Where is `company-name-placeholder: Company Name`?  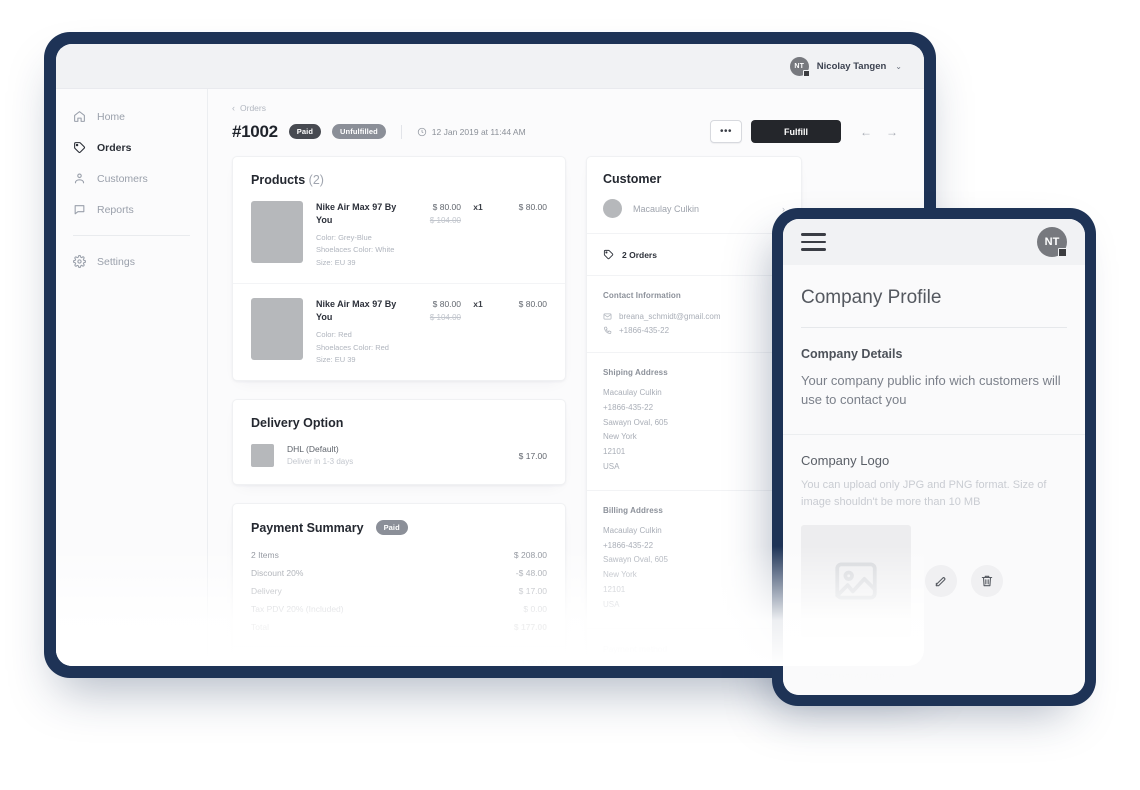 company-name-placeholder: Company Name is located at coordinates (855, 676).